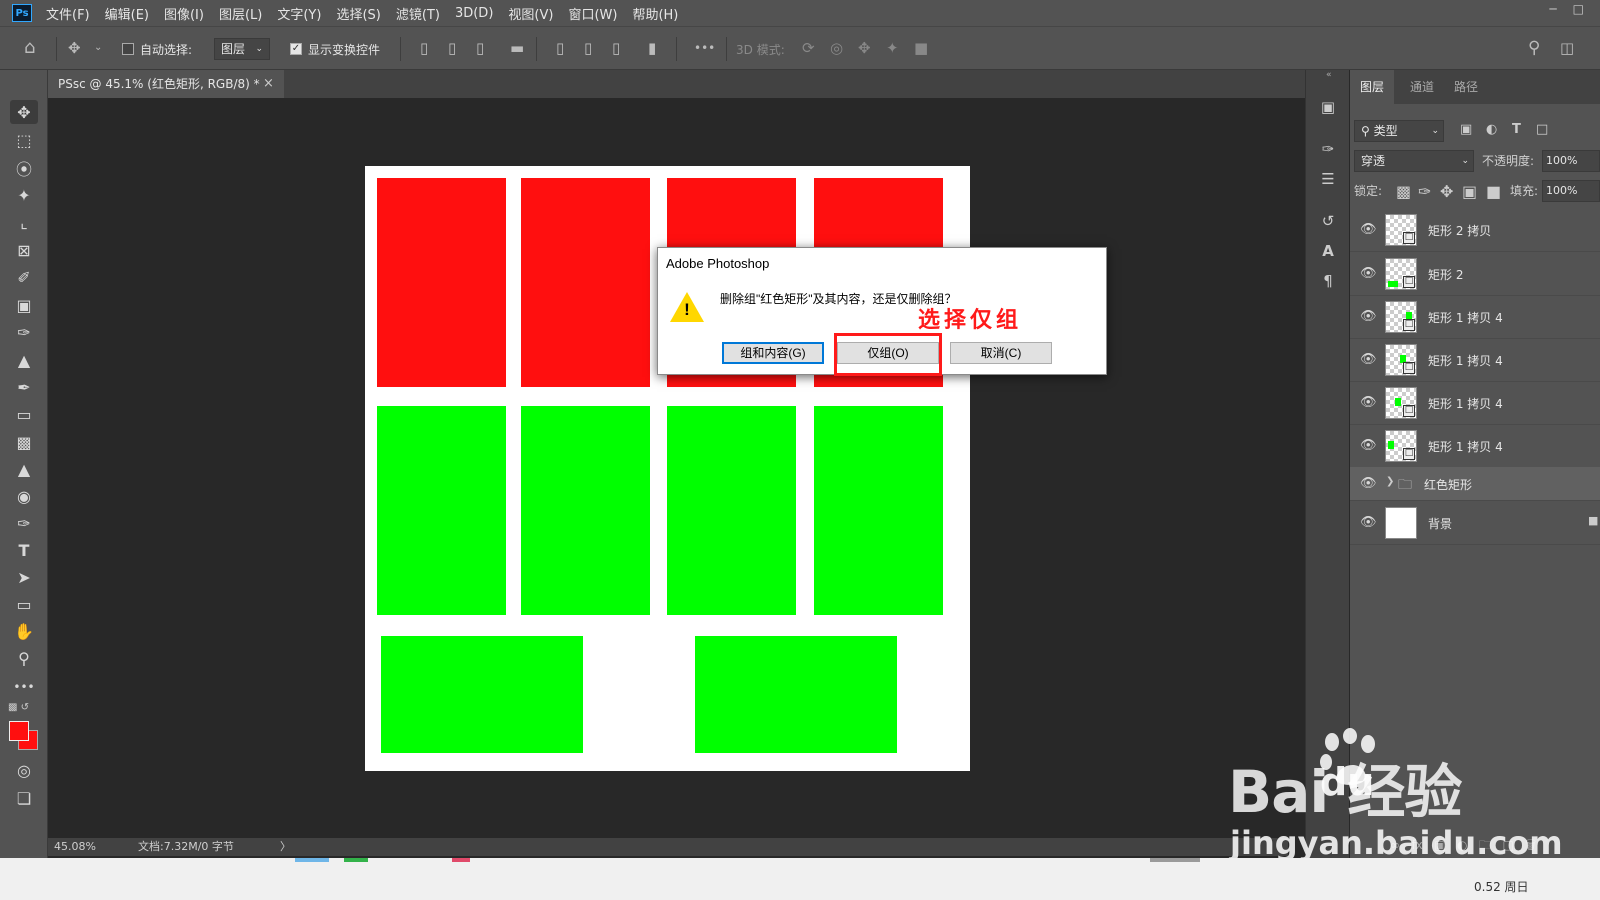 This screenshot has width=1600, height=900. Describe the element at coordinates (24, 195) in the screenshot. I see `magic-wand-icon: ✦` at that location.